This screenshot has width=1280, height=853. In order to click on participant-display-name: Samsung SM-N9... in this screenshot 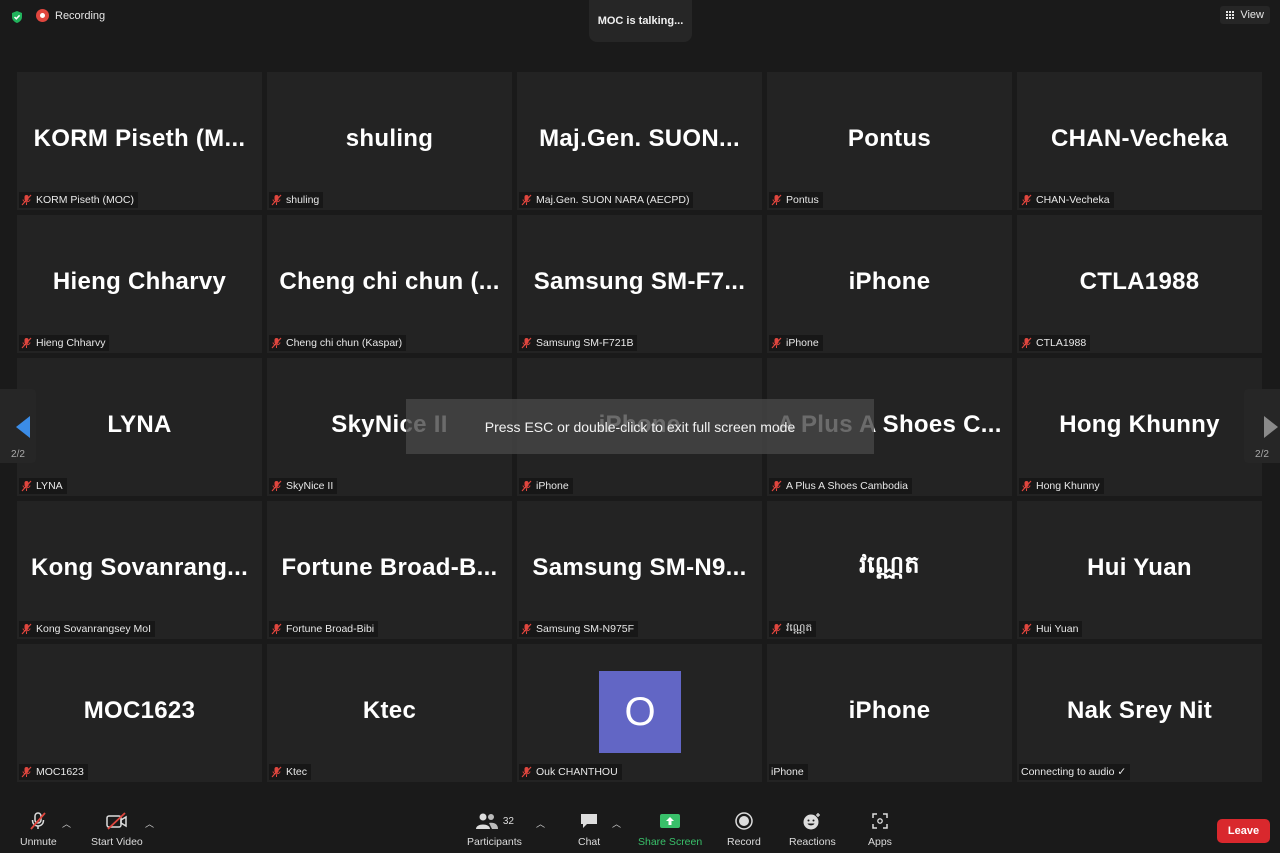, I will do `click(639, 567)`.